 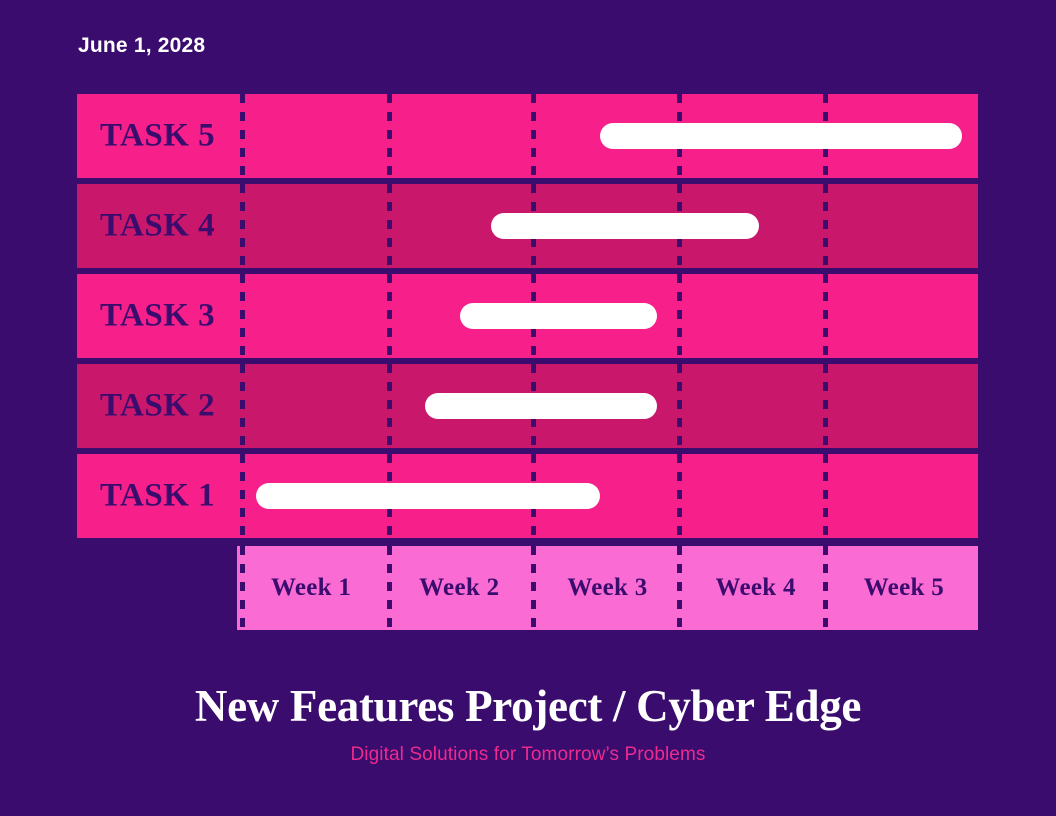 I want to click on gantt-row-label: TASK 3, so click(x=158, y=315).